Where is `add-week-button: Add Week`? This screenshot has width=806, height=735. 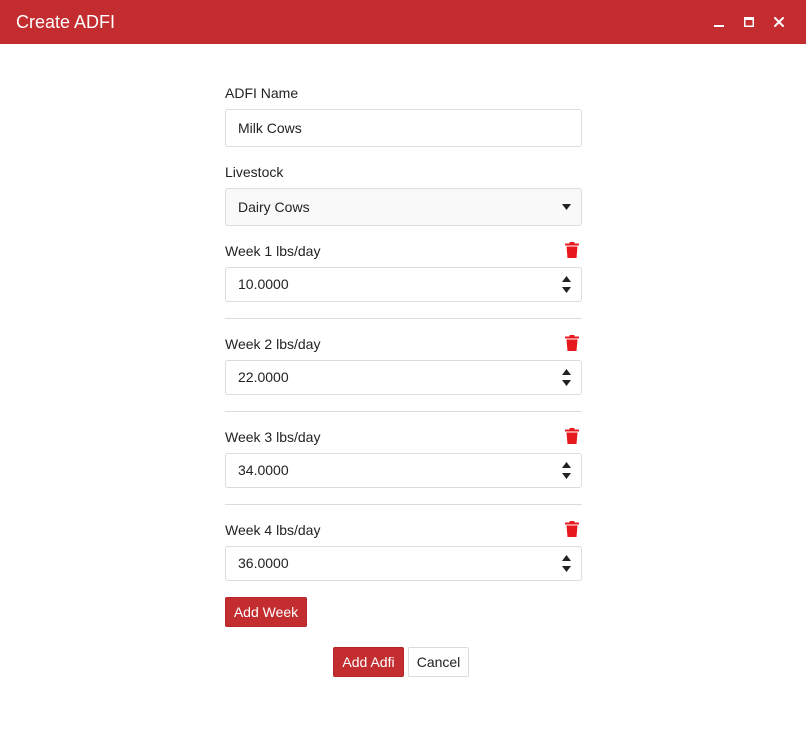
add-week-button: Add Week is located at coordinates (266, 612).